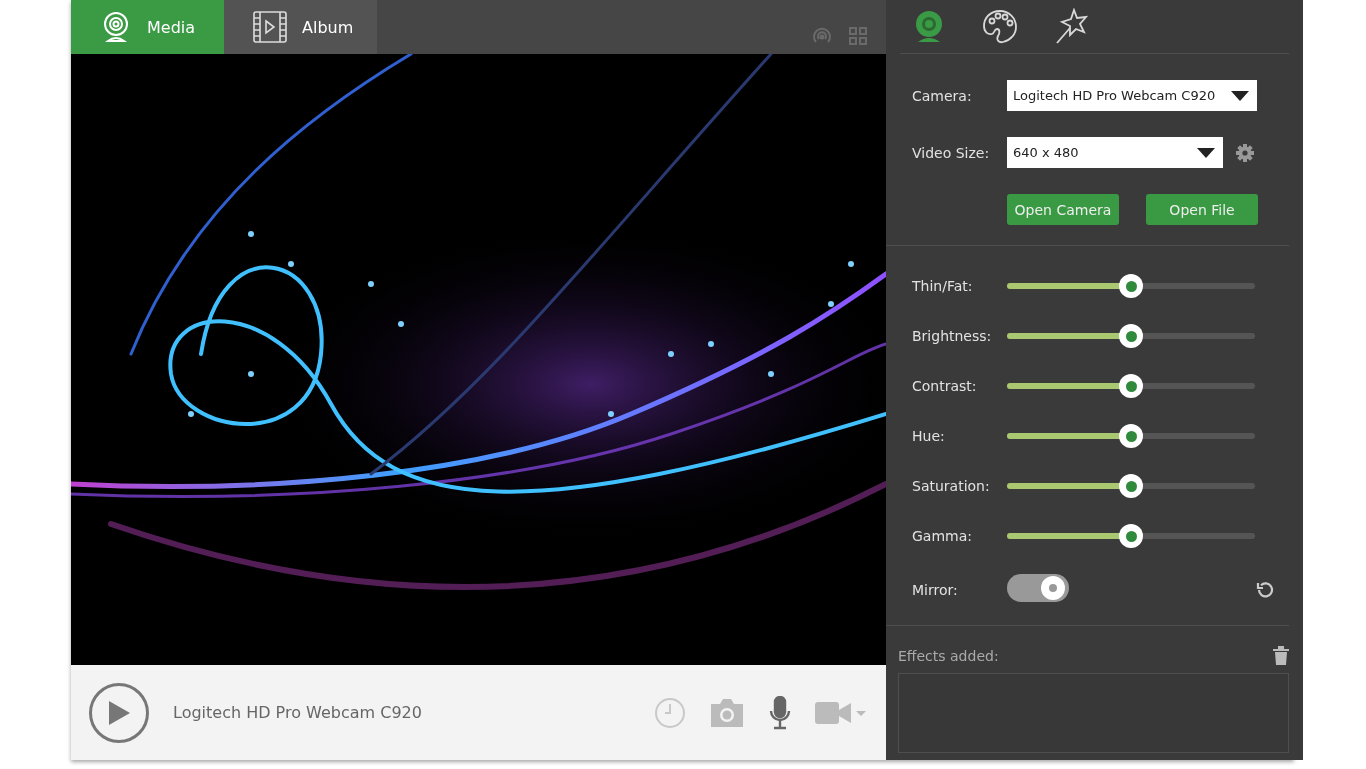  I want to click on camera-dropdown: Logitech HD Pro Webcam C920, so click(1132, 95).